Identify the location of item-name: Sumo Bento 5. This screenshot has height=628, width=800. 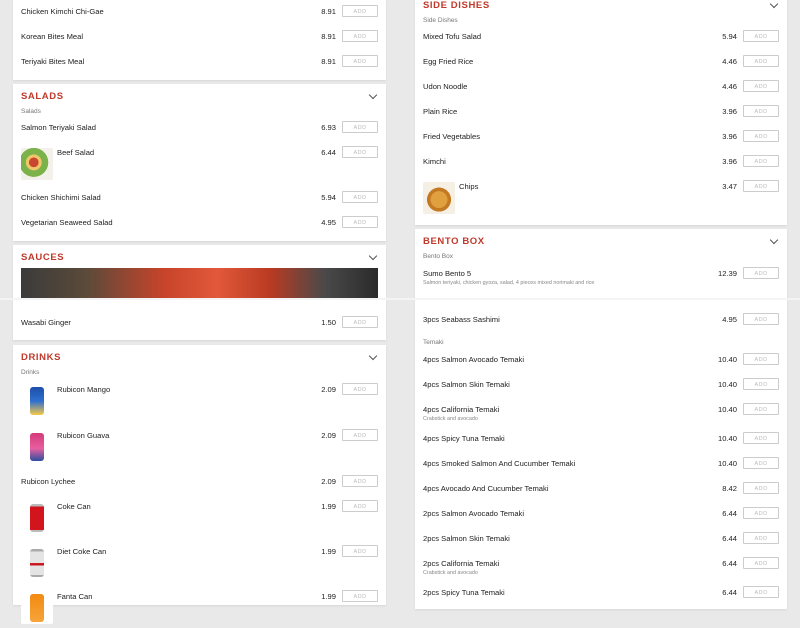
(447, 273).